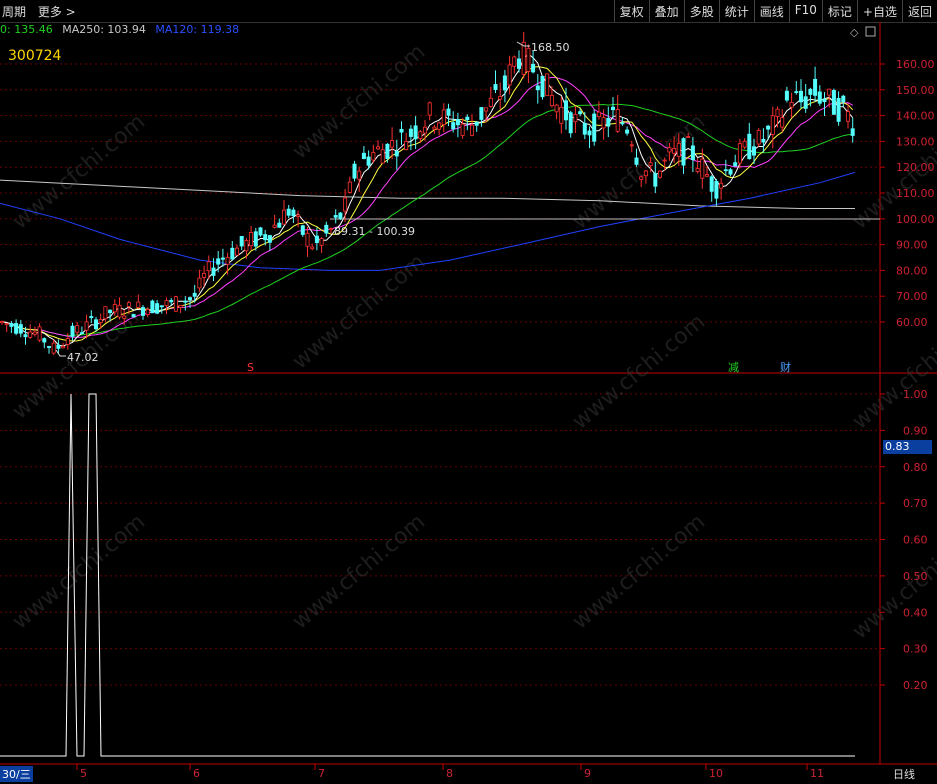 The width and height of the screenshot is (937, 784). I want to click on indicator-current-value: 0.83, so click(907, 447).